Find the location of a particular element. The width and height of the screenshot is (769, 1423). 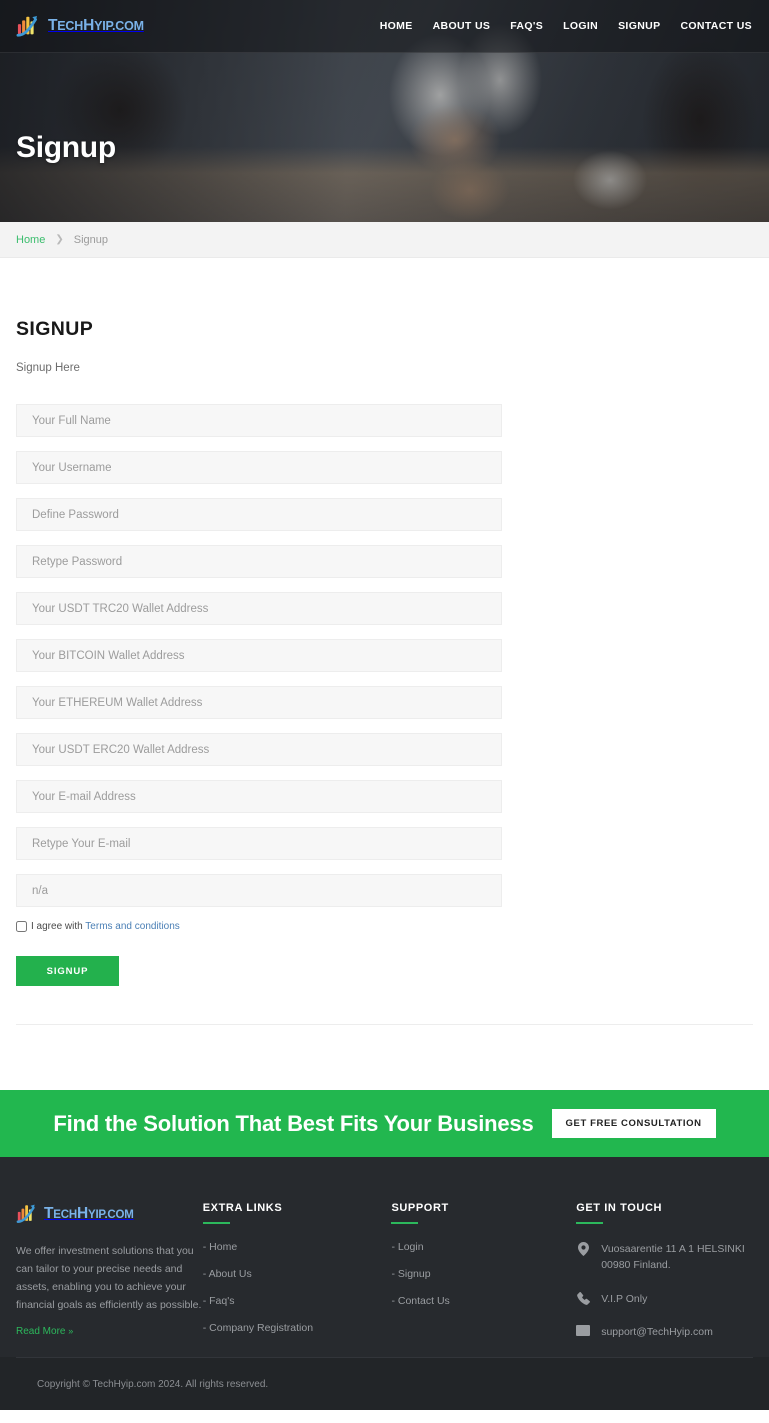

chevron-right-icon: ❯ is located at coordinates (59, 239).